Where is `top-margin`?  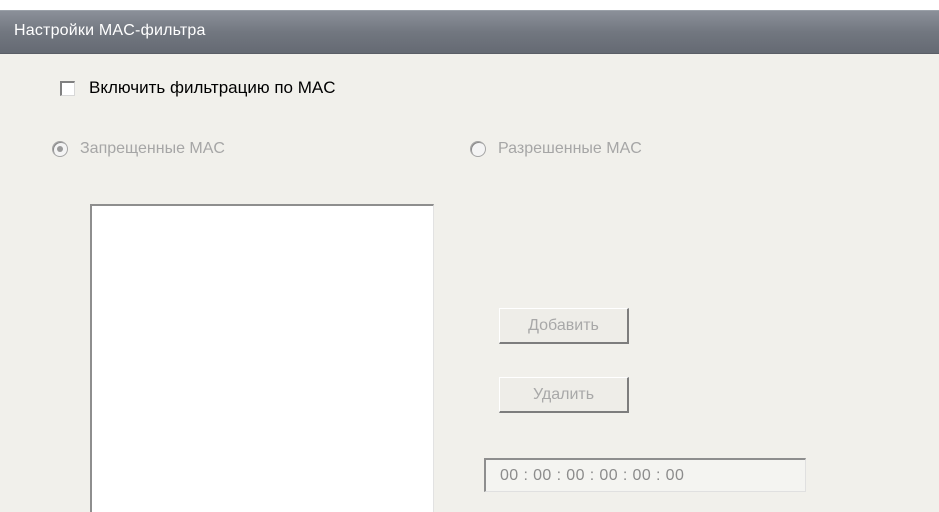
top-margin is located at coordinates (469, 5).